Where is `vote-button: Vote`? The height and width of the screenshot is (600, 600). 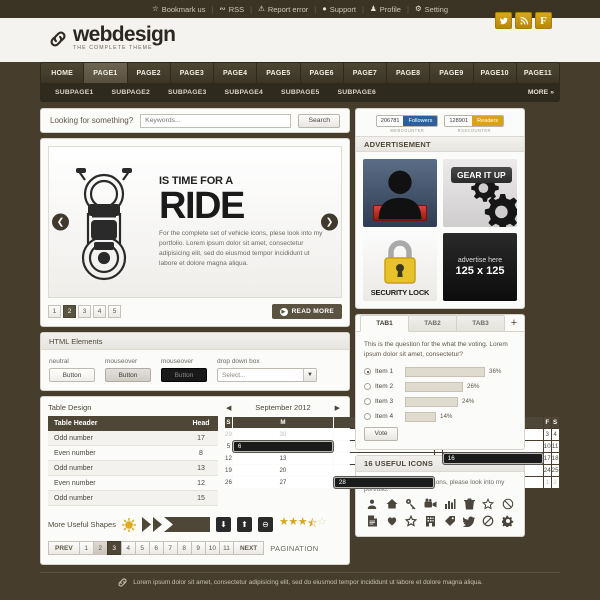 vote-button: Vote is located at coordinates (381, 433).